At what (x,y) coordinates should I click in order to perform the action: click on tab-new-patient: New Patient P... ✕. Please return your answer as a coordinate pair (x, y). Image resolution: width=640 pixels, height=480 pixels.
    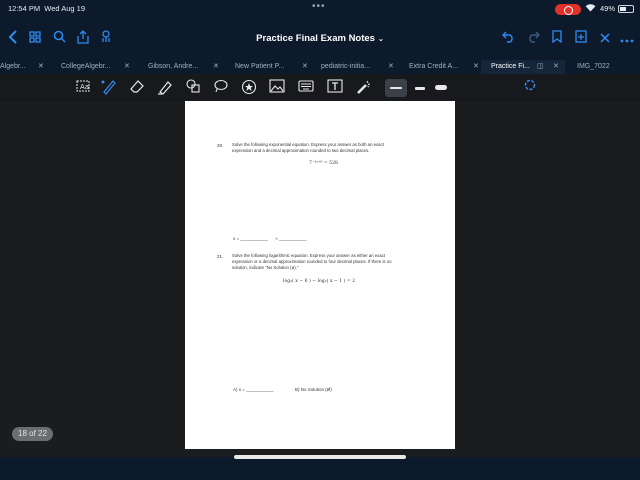
    Looking at the image, I should click on (266, 67).